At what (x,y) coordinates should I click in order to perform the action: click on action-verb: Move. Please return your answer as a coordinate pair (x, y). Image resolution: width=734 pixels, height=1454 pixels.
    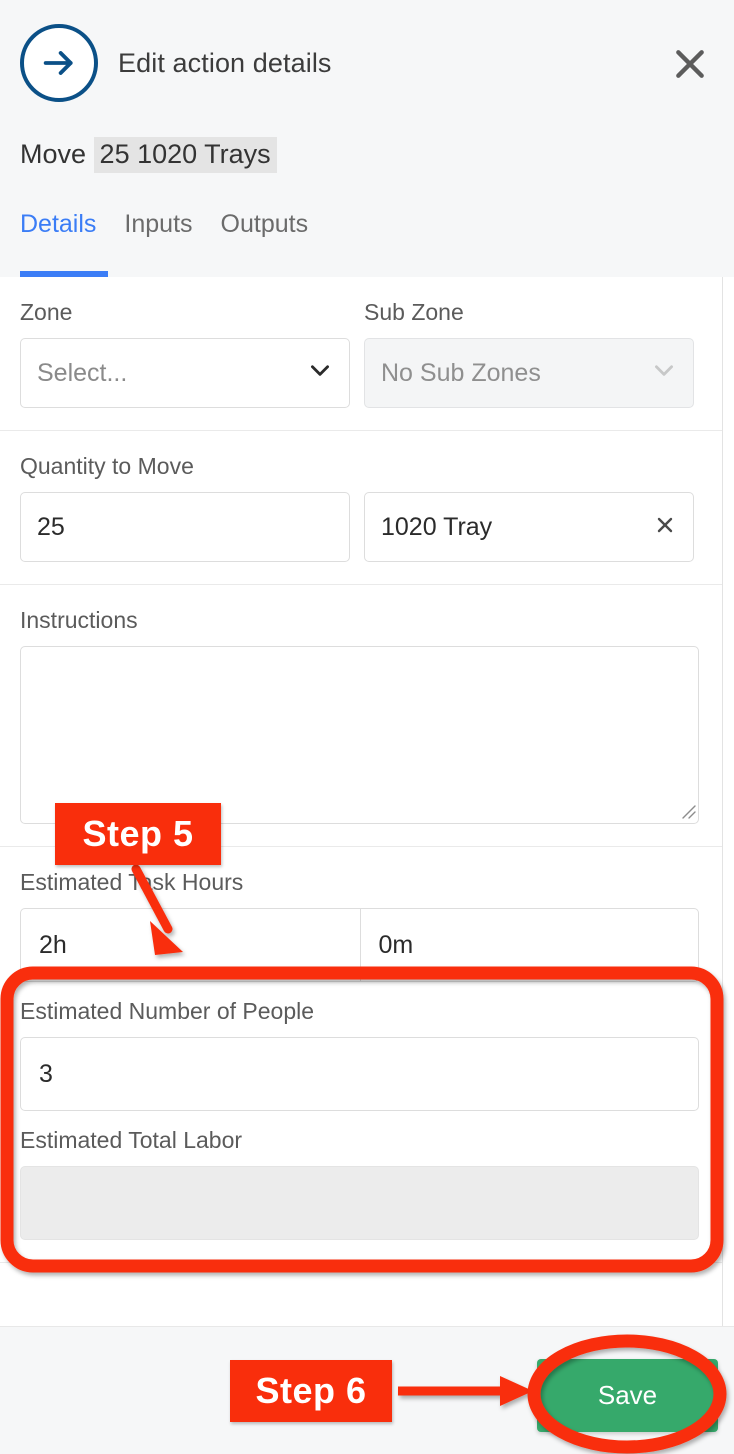
    Looking at the image, I should click on (53, 154).